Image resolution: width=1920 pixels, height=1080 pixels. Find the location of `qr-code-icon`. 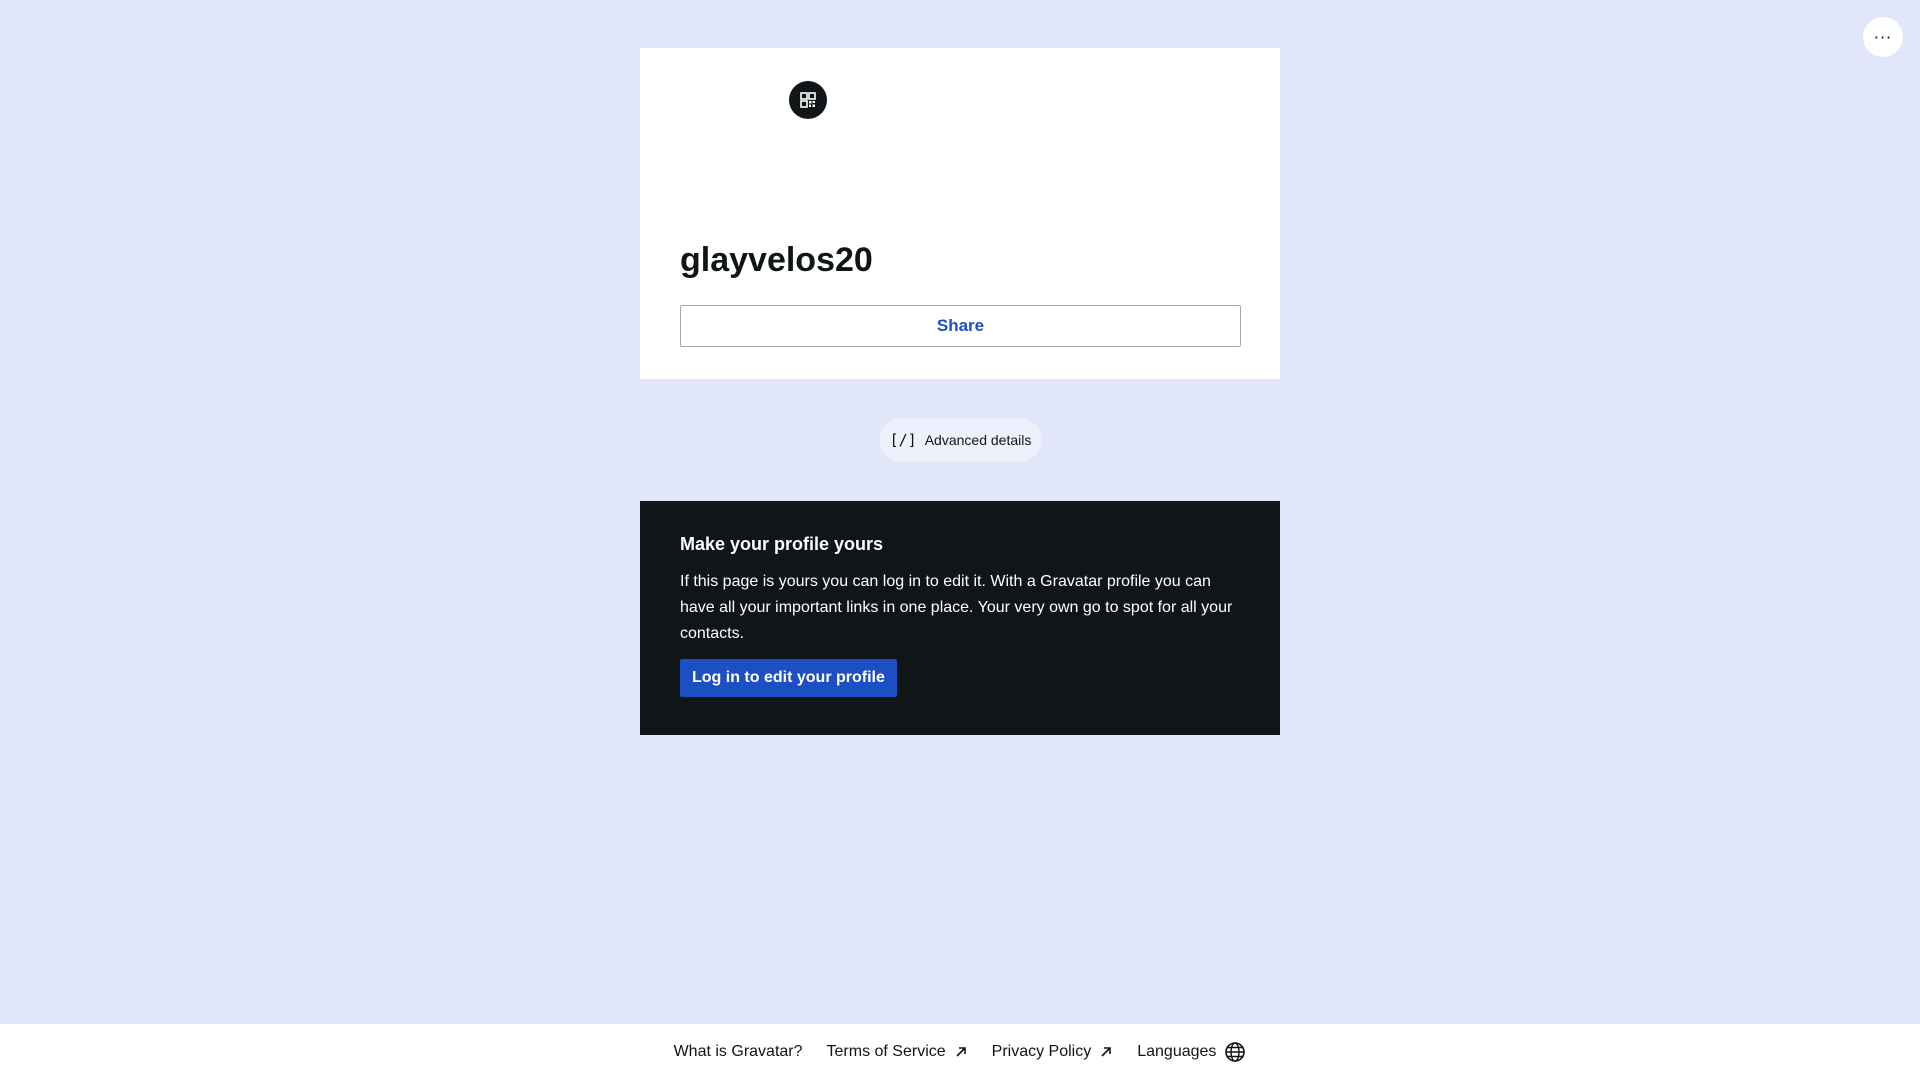

qr-code-icon is located at coordinates (808, 100).